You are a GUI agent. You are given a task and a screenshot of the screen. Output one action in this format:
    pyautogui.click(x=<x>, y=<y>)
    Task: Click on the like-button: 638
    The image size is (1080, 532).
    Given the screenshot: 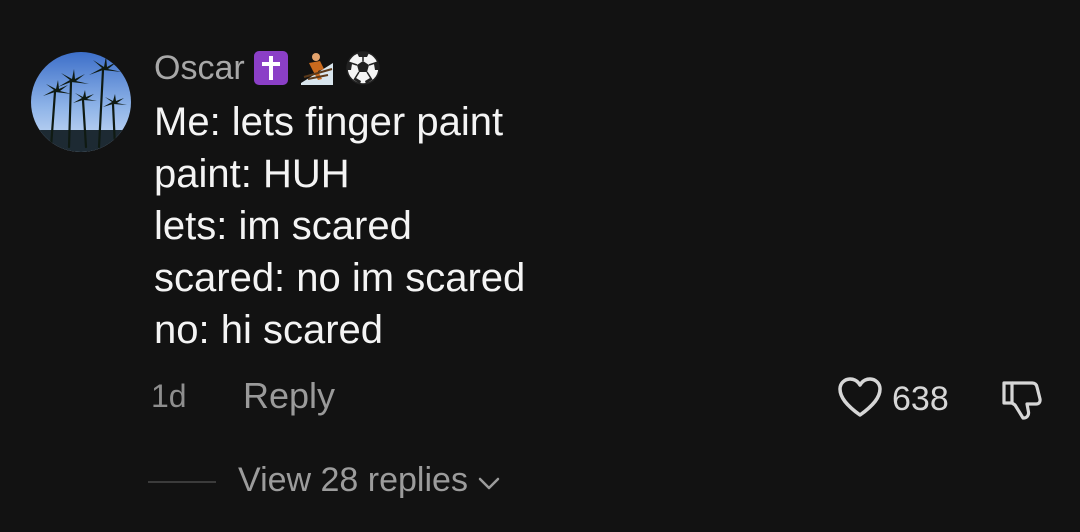 What is the action you would take?
    pyautogui.click(x=892, y=399)
    